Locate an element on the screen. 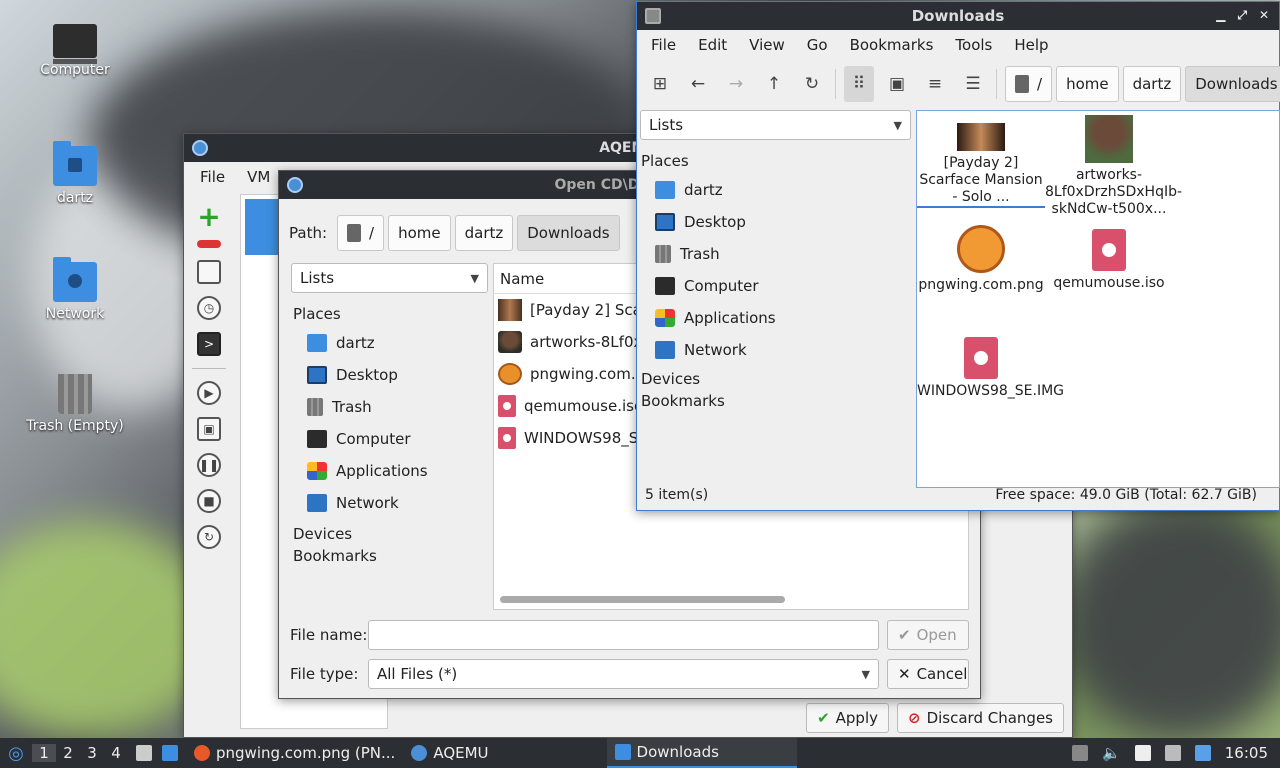 Image resolution: width=1280 pixels, height=768 pixels. start-menu-icon: ◎ is located at coordinates (16, 753).